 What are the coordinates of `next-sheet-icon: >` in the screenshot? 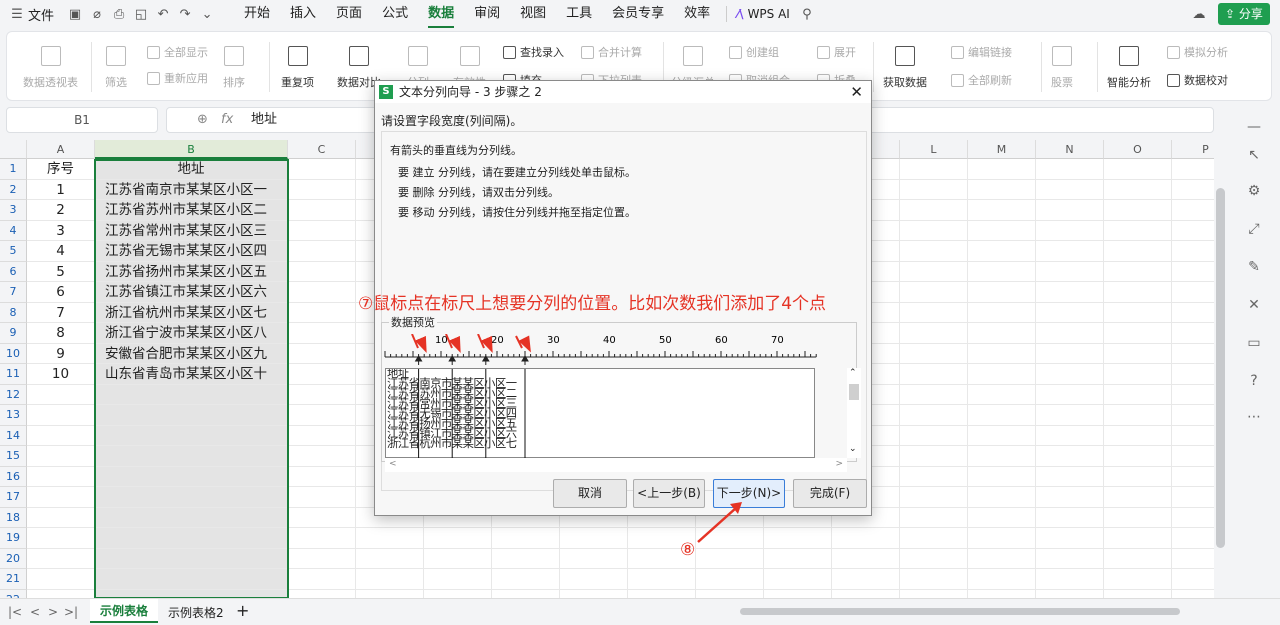 It's located at (53, 612).